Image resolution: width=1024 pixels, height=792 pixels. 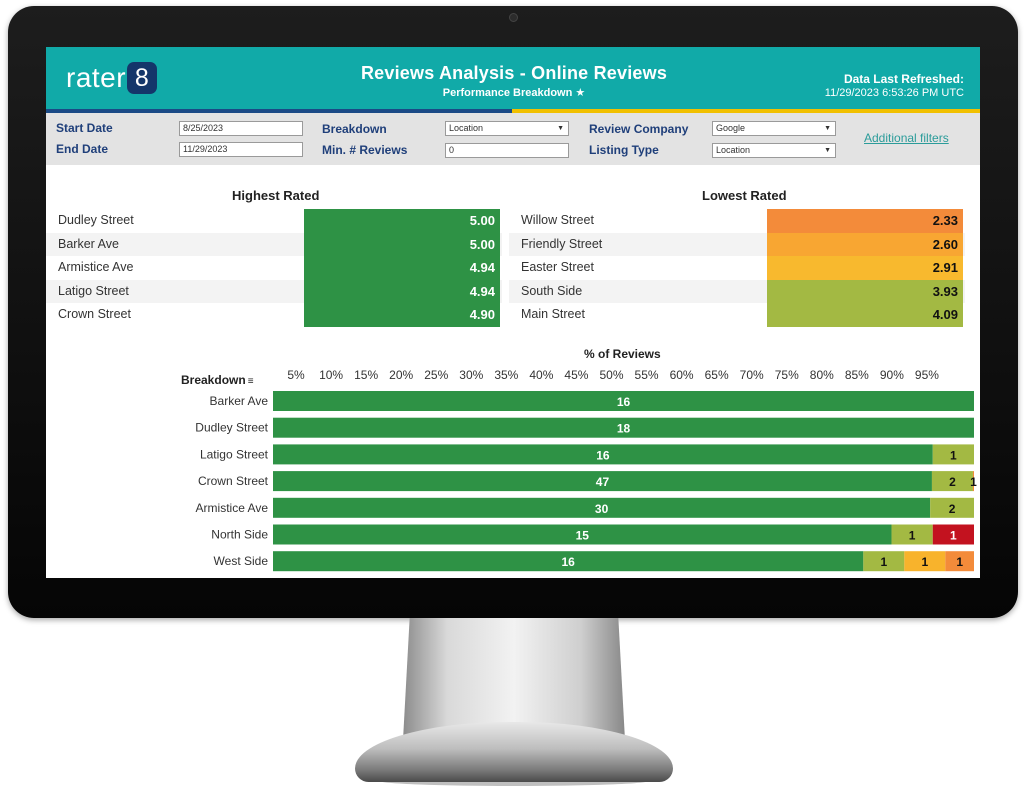 What do you see at coordinates (717, 375) in the screenshot?
I see `x-tick-label: 65%` at bounding box center [717, 375].